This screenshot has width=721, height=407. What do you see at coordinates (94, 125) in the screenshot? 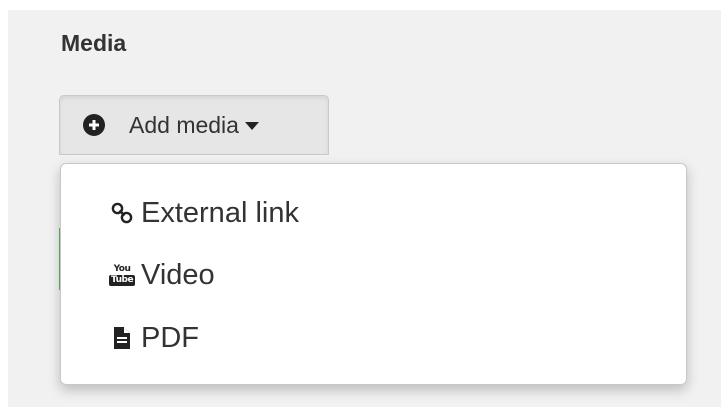
I see `plus-circle-icon` at bounding box center [94, 125].